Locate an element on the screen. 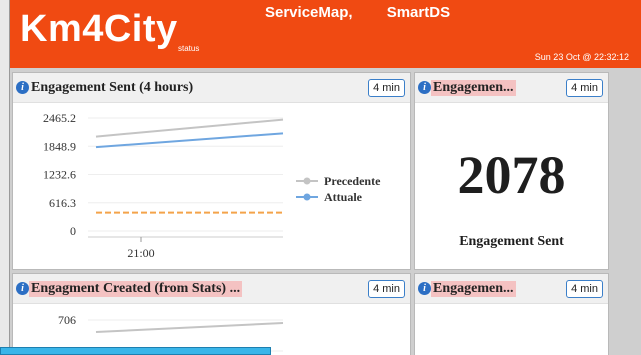 The width and height of the screenshot is (641, 355). header-nav: ServiceMap, SmartDS is located at coordinates (372, 12).